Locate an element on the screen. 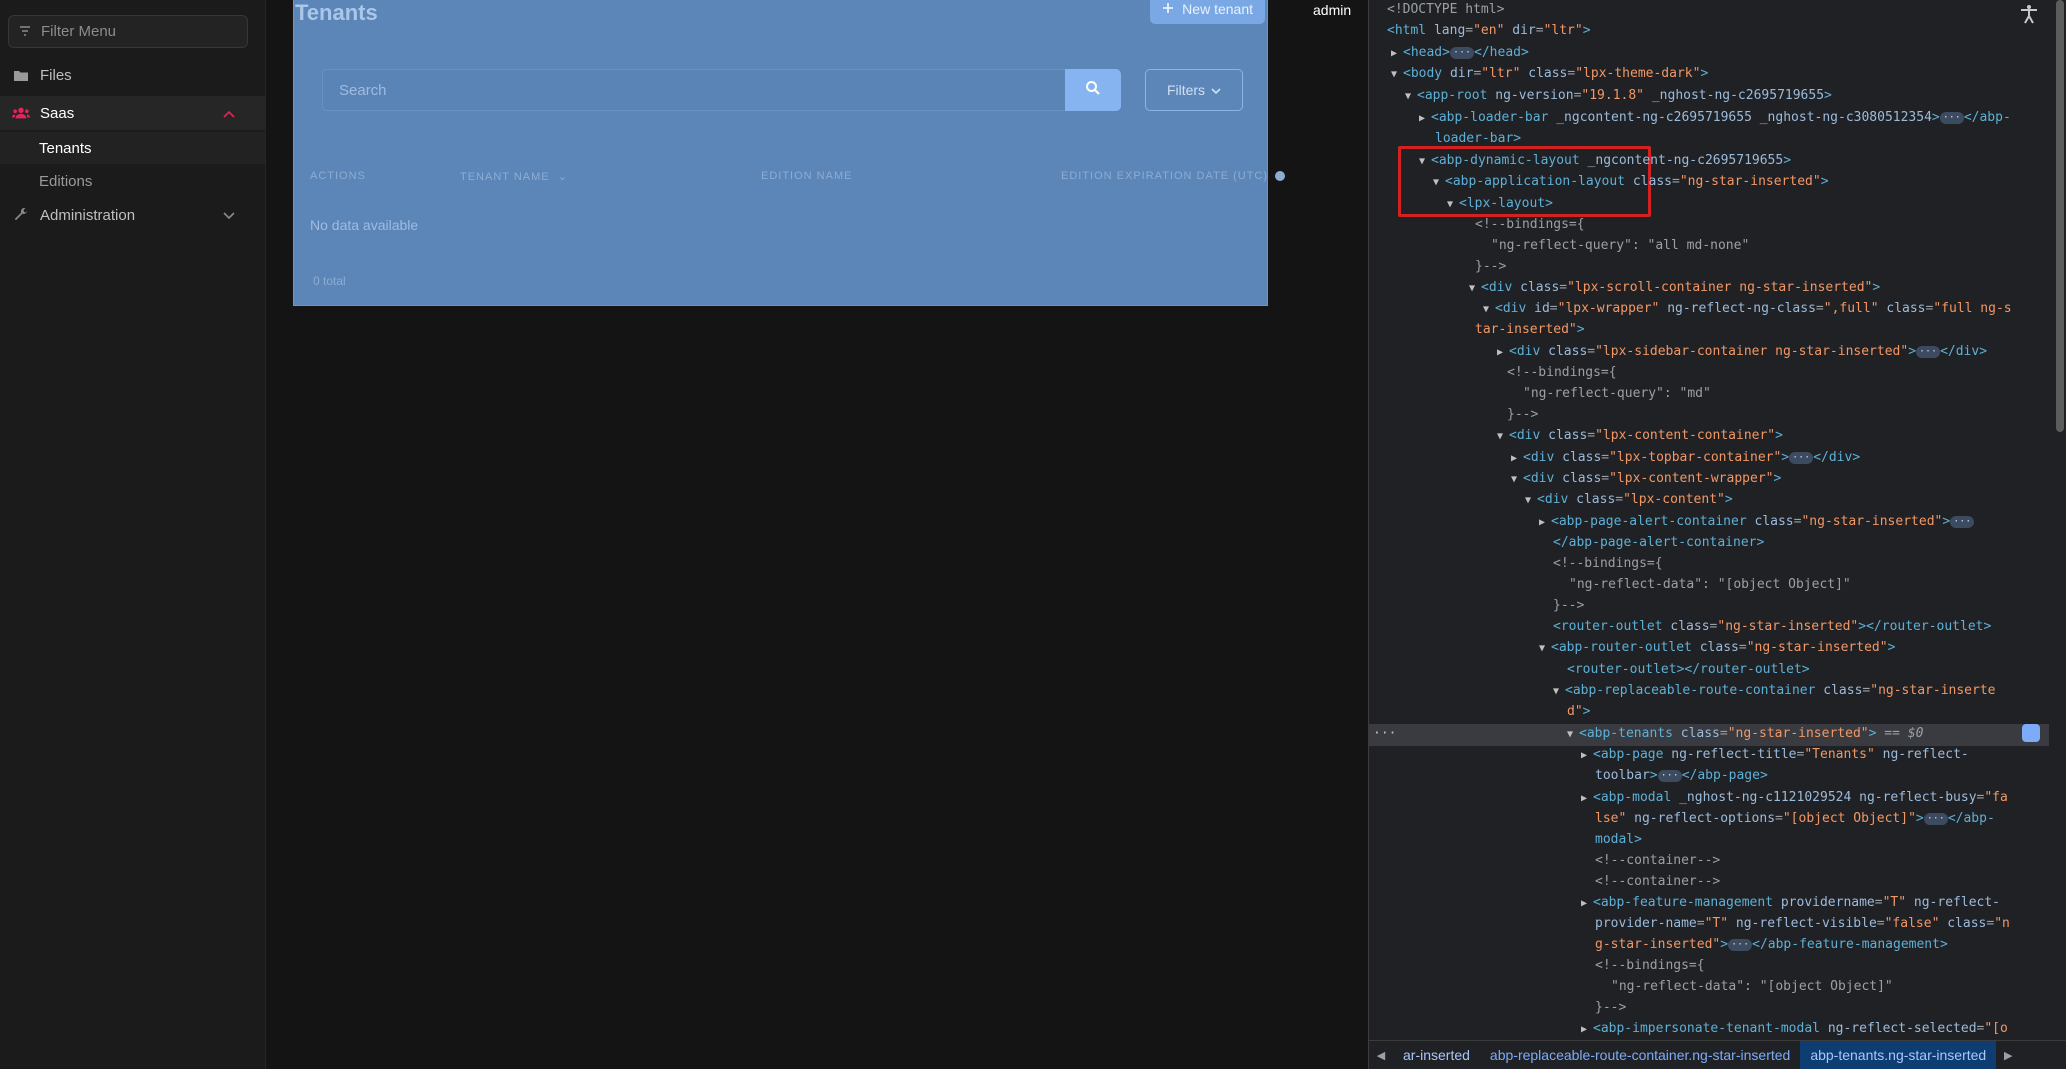  dom-line: </abp-page-alert-container> is located at coordinates (1659, 542).